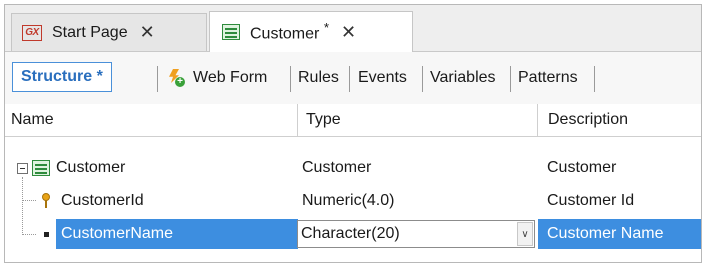 This screenshot has width=708, height=269. Describe the element at coordinates (337, 167) in the screenshot. I see `row-type: Customer` at that location.